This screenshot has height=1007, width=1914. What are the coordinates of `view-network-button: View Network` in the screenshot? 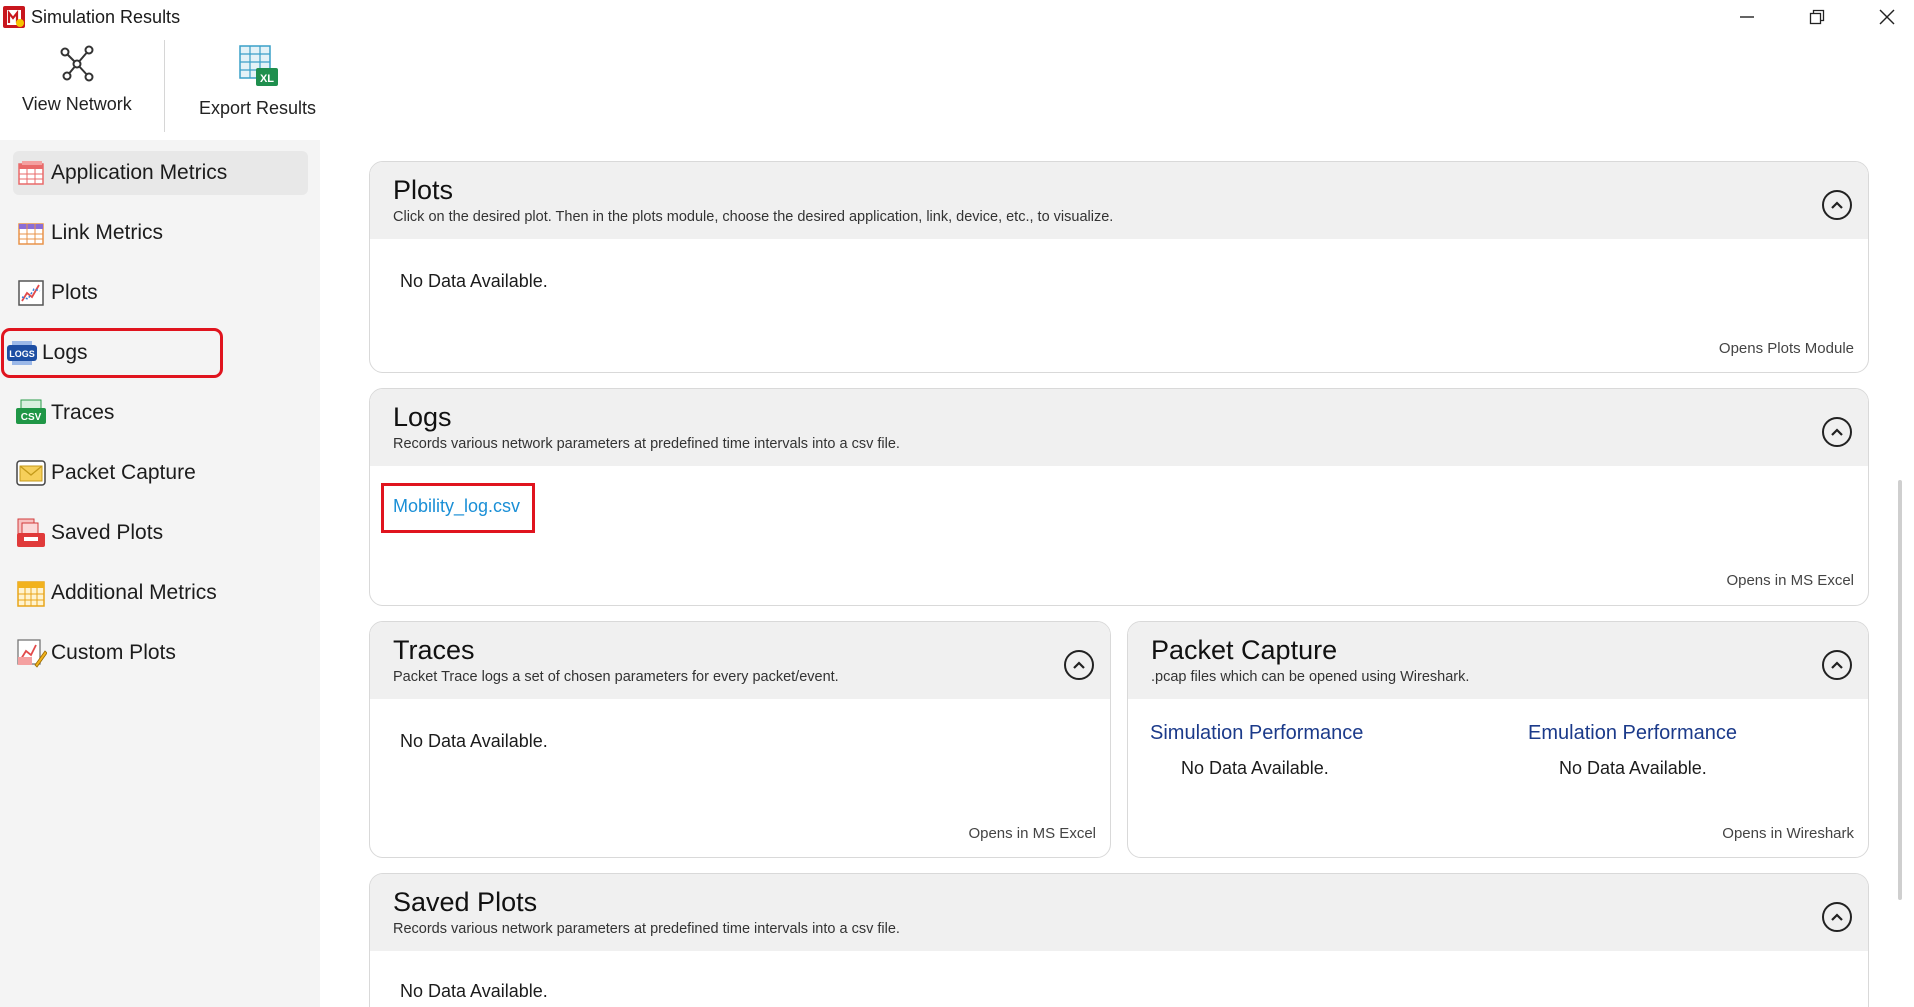 It's located at (77, 89).